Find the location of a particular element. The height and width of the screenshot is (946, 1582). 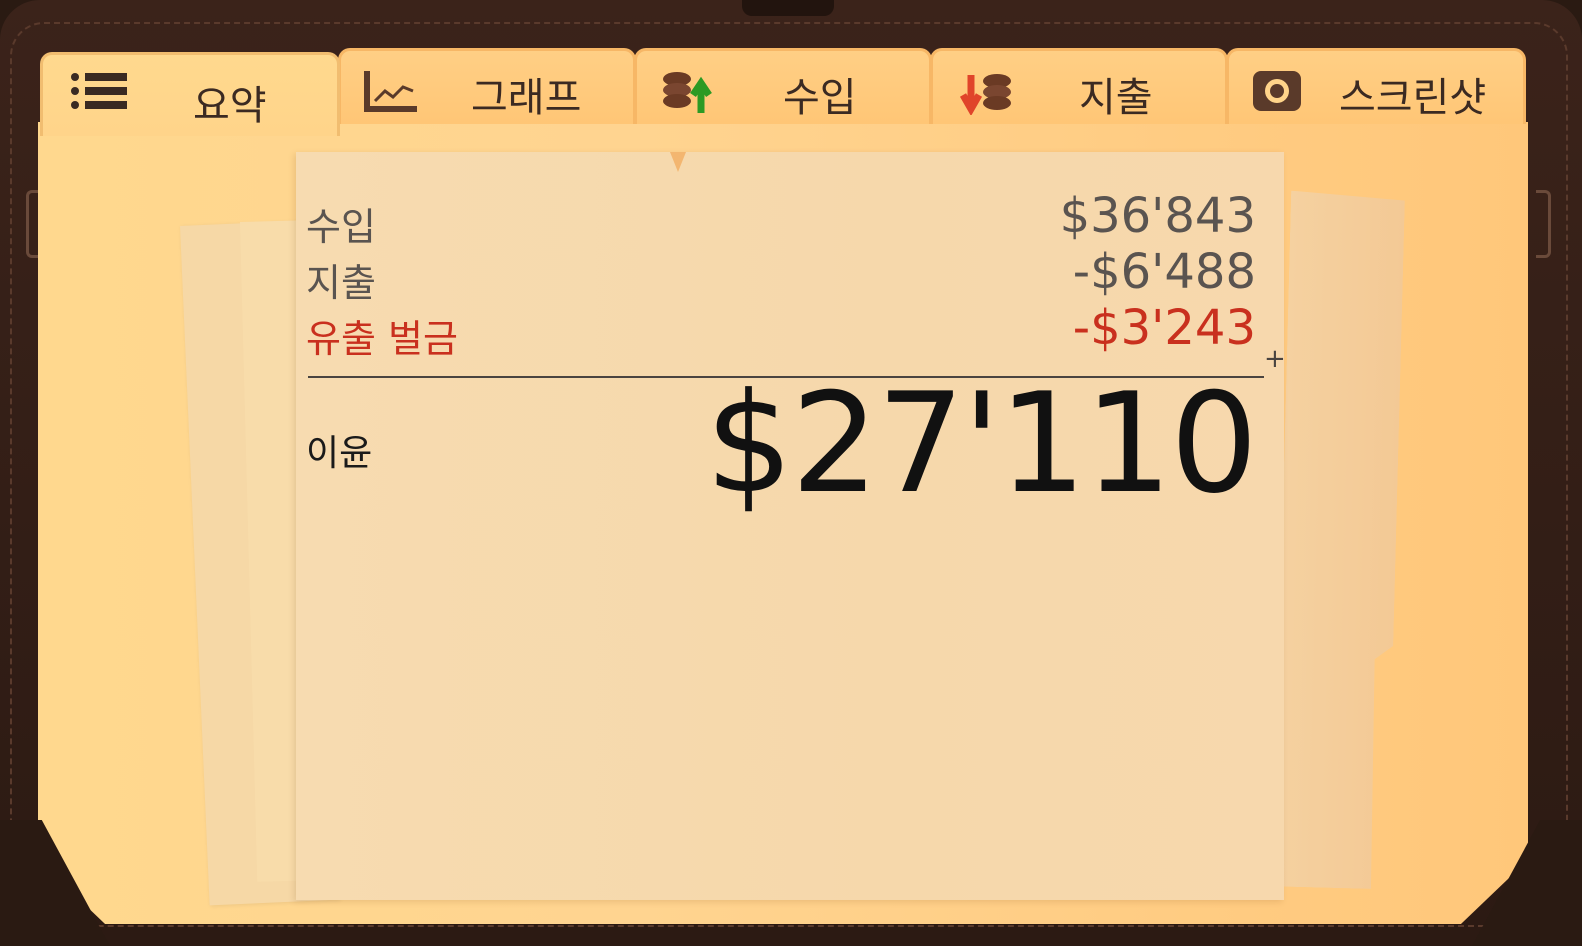

paper-notch is located at coordinates (678, 162).